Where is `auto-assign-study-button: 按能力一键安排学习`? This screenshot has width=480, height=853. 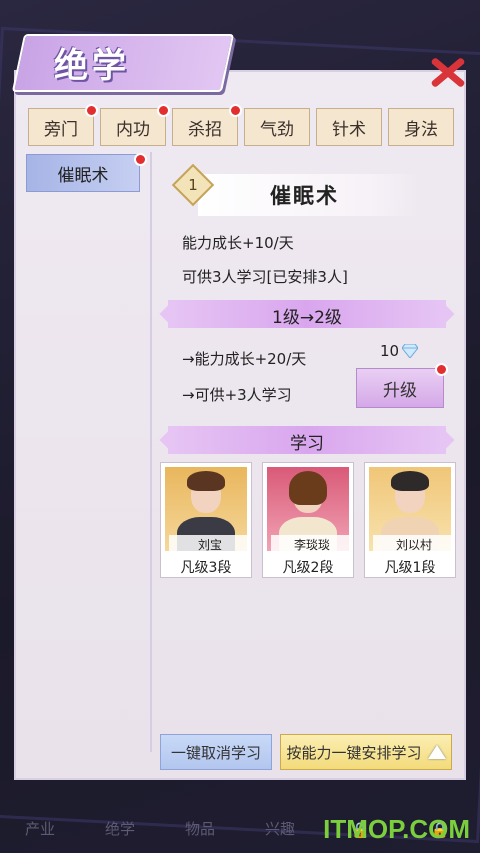 auto-assign-study-button: 按能力一键安排学习 is located at coordinates (366, 752).